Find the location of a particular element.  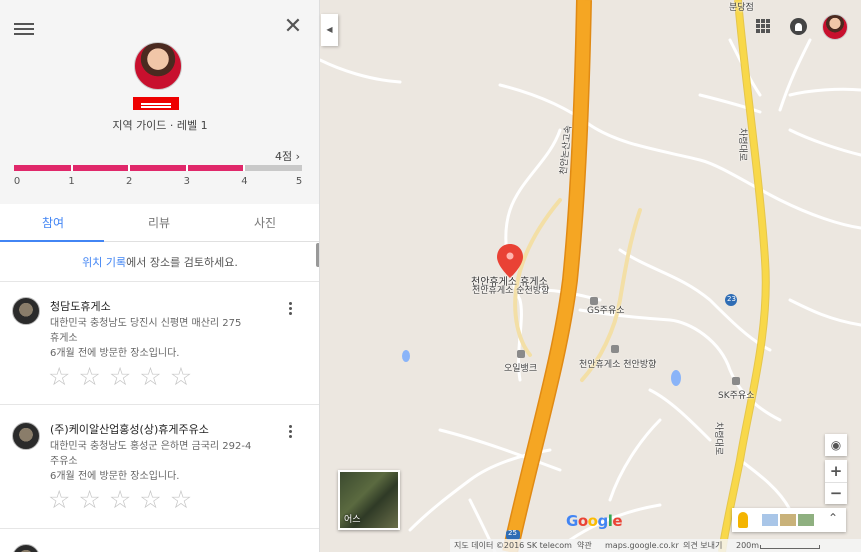

location-history-link: 위치 기록 is located at coordinates (104, 262).